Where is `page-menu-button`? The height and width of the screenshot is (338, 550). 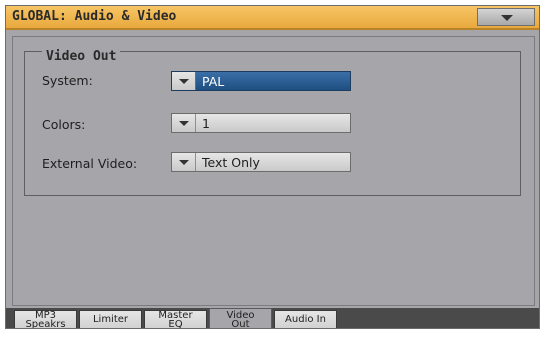 page-menu-button is located at coordinates (506, 17).